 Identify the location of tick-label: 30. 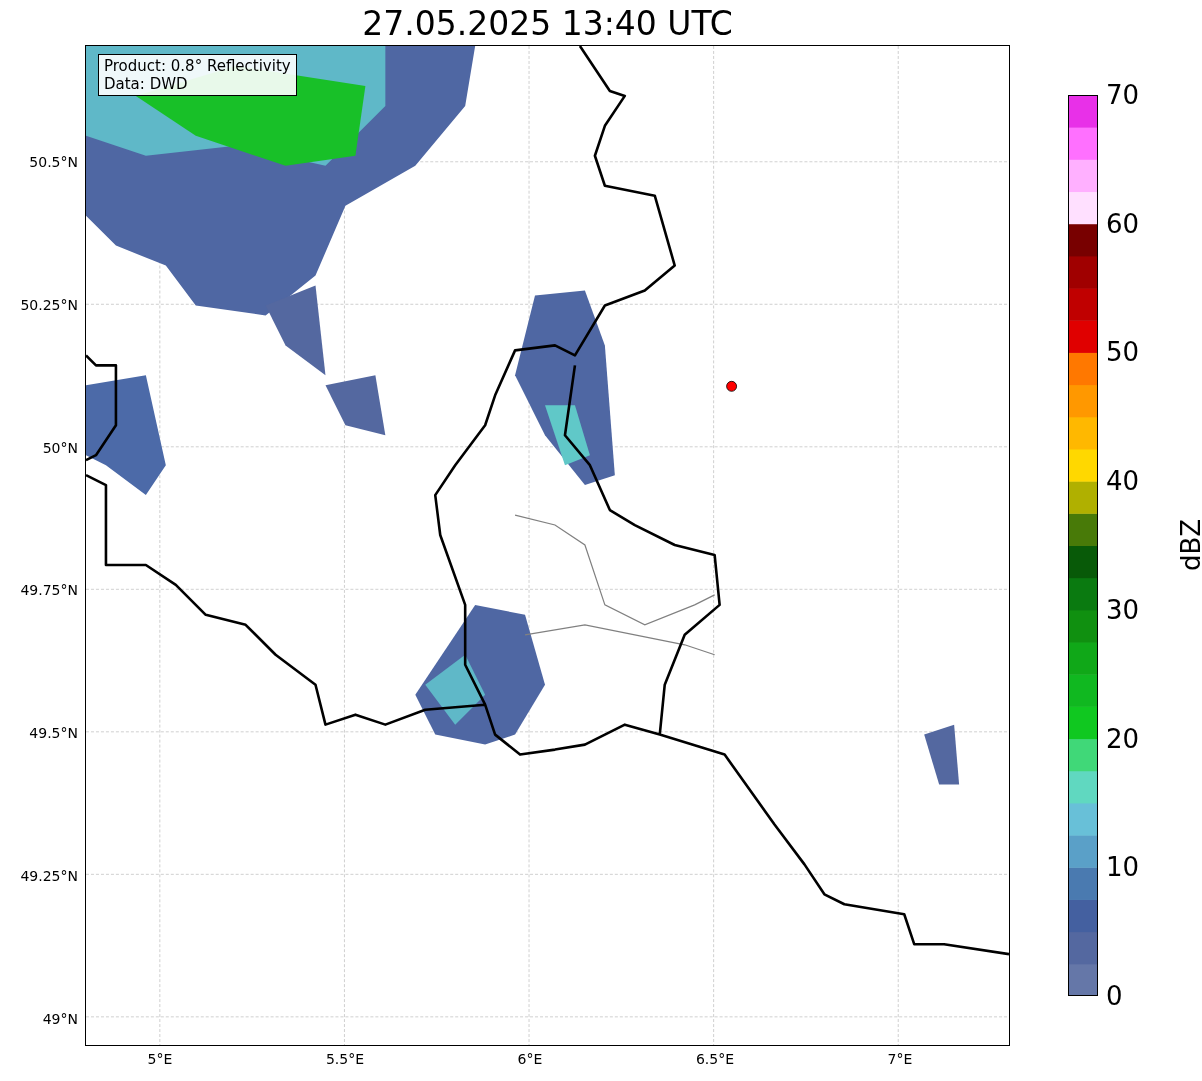
(1123, 609).